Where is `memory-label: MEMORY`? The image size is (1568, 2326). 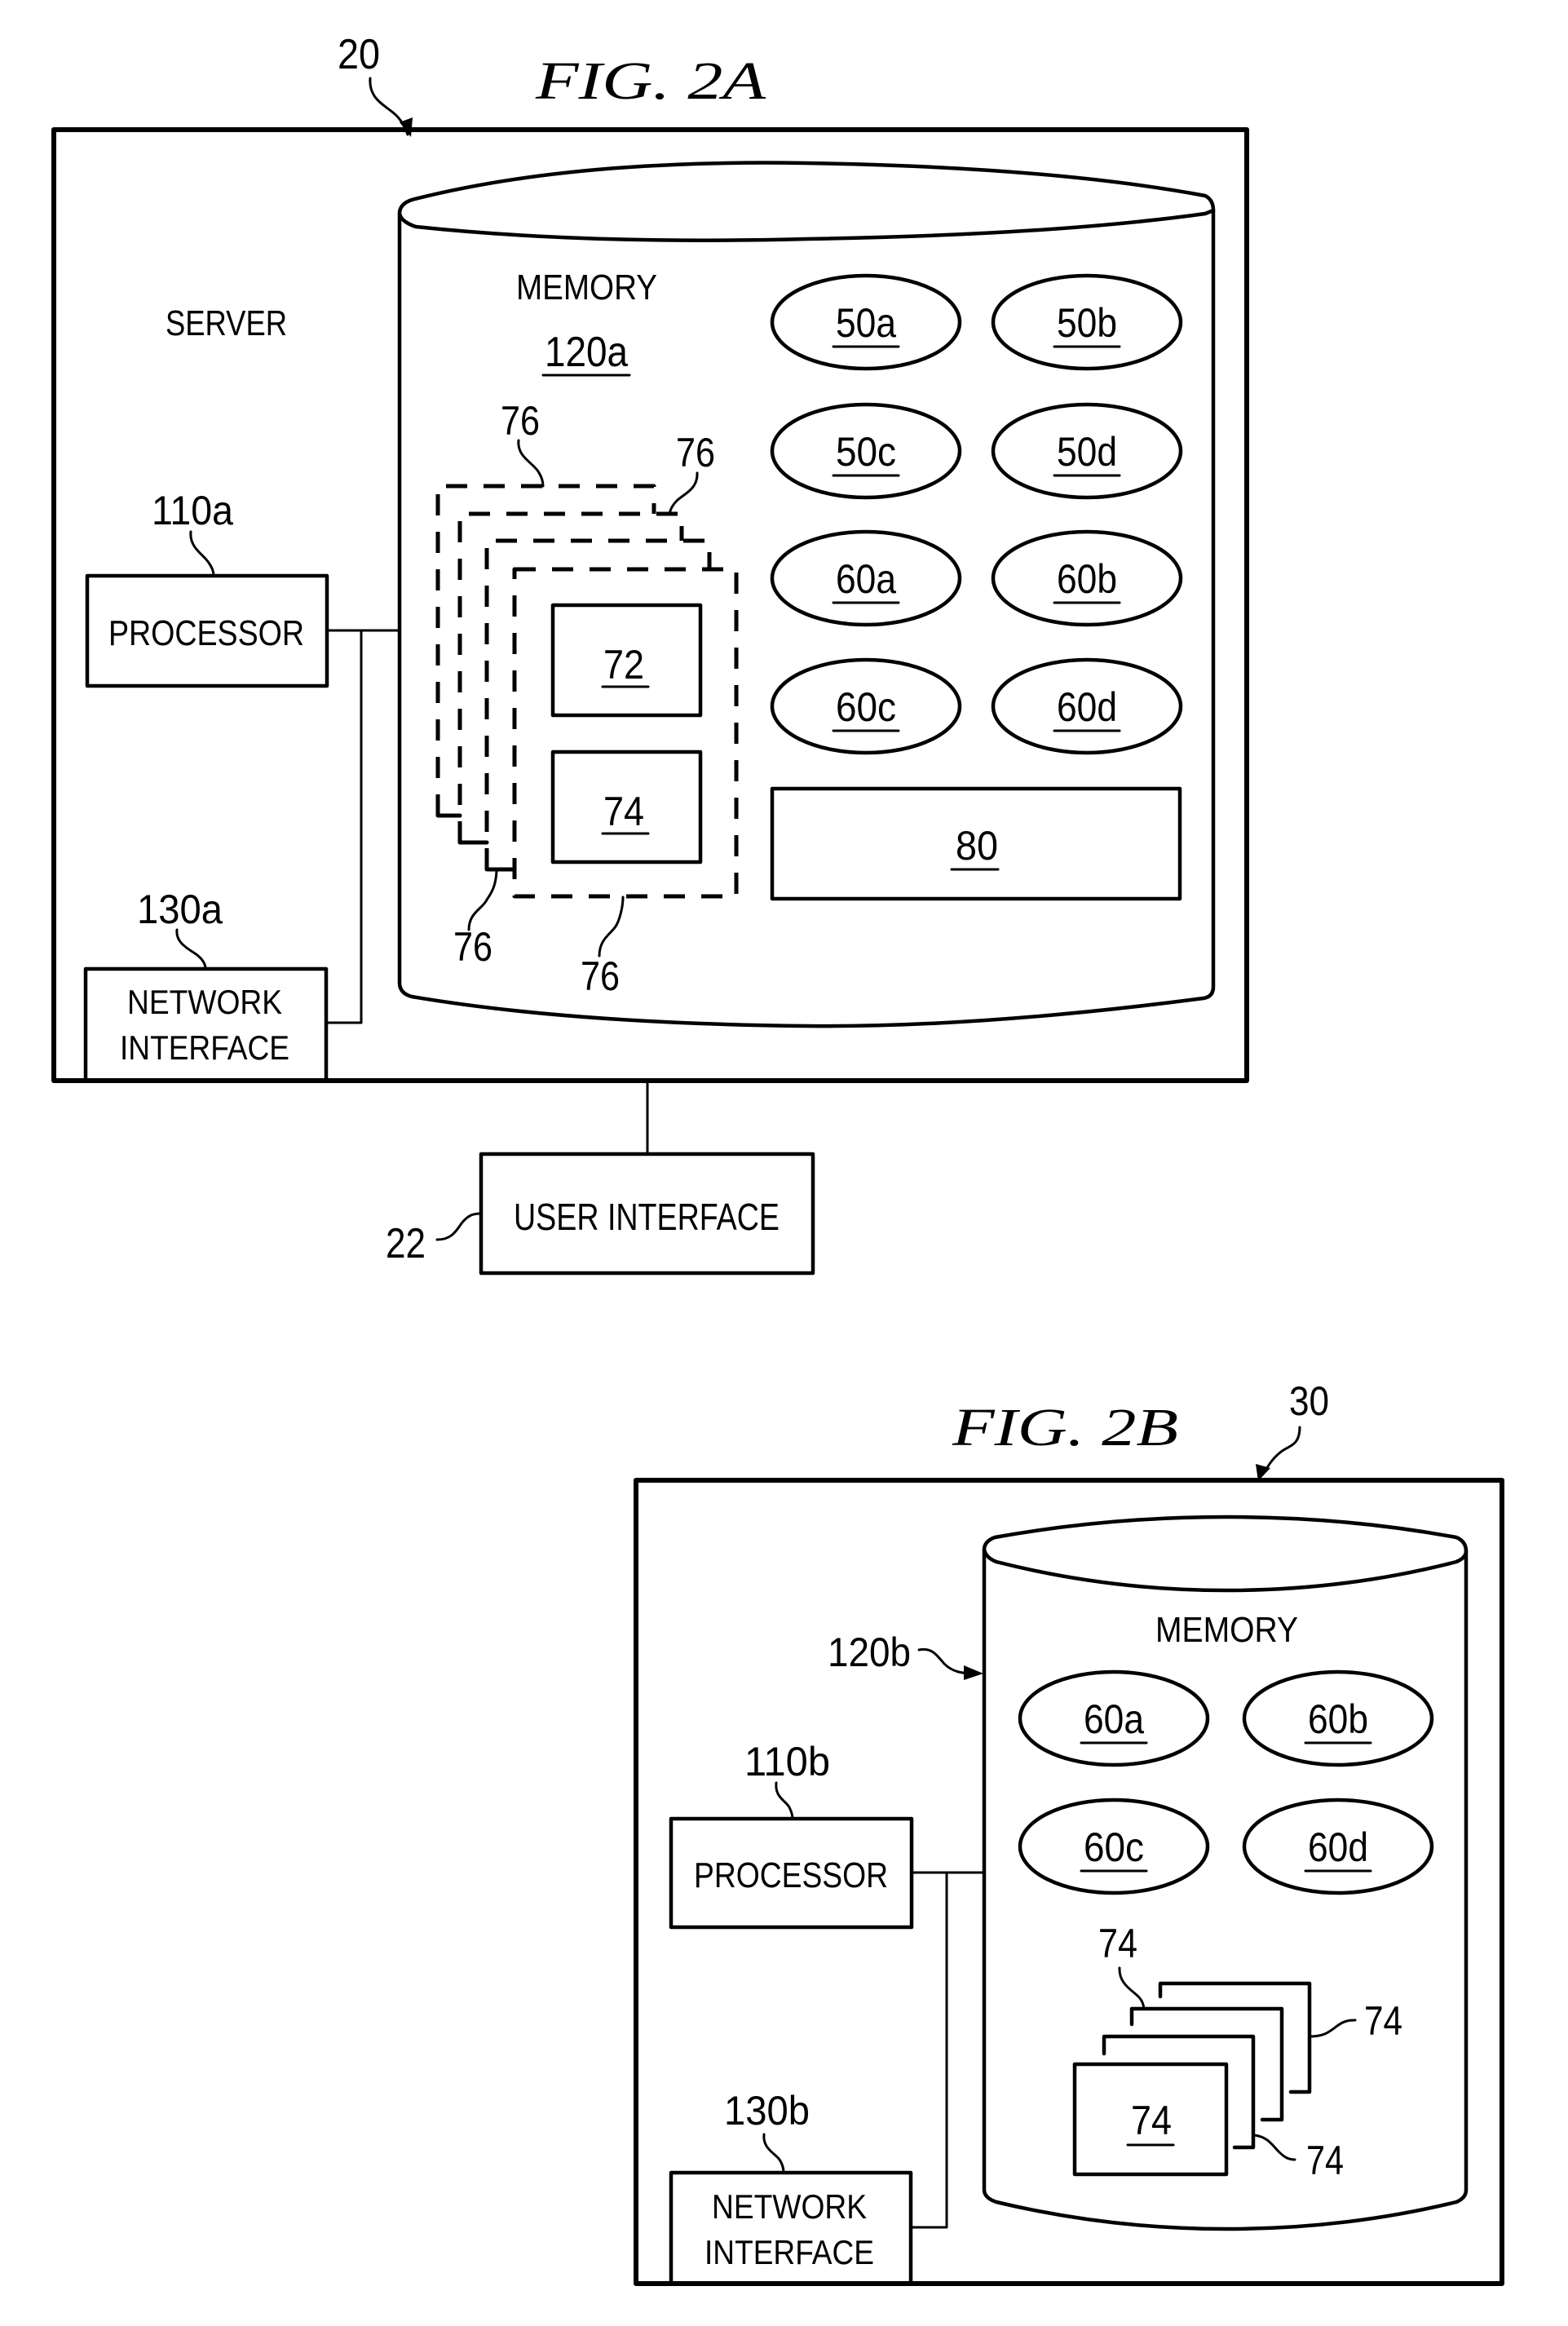
memory-label: MEMORY is located at coordinates (586, 287).